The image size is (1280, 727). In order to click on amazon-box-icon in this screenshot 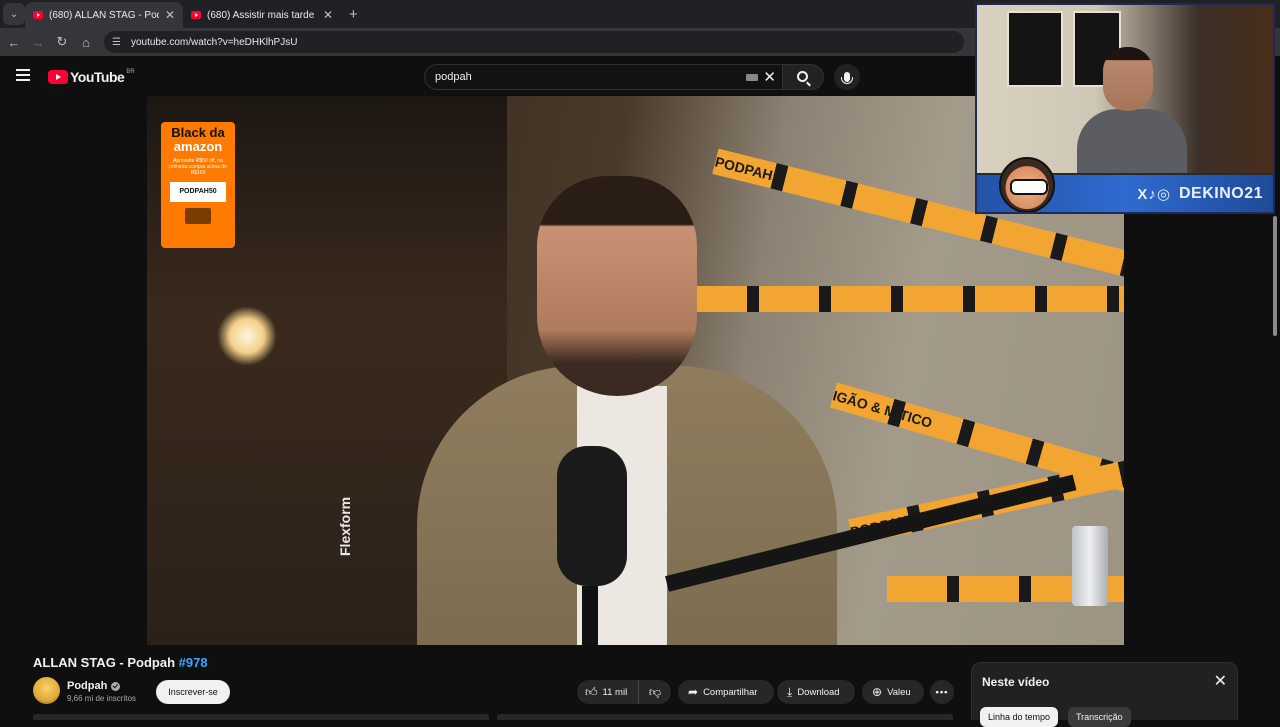, I will do `click(198, 216)`.